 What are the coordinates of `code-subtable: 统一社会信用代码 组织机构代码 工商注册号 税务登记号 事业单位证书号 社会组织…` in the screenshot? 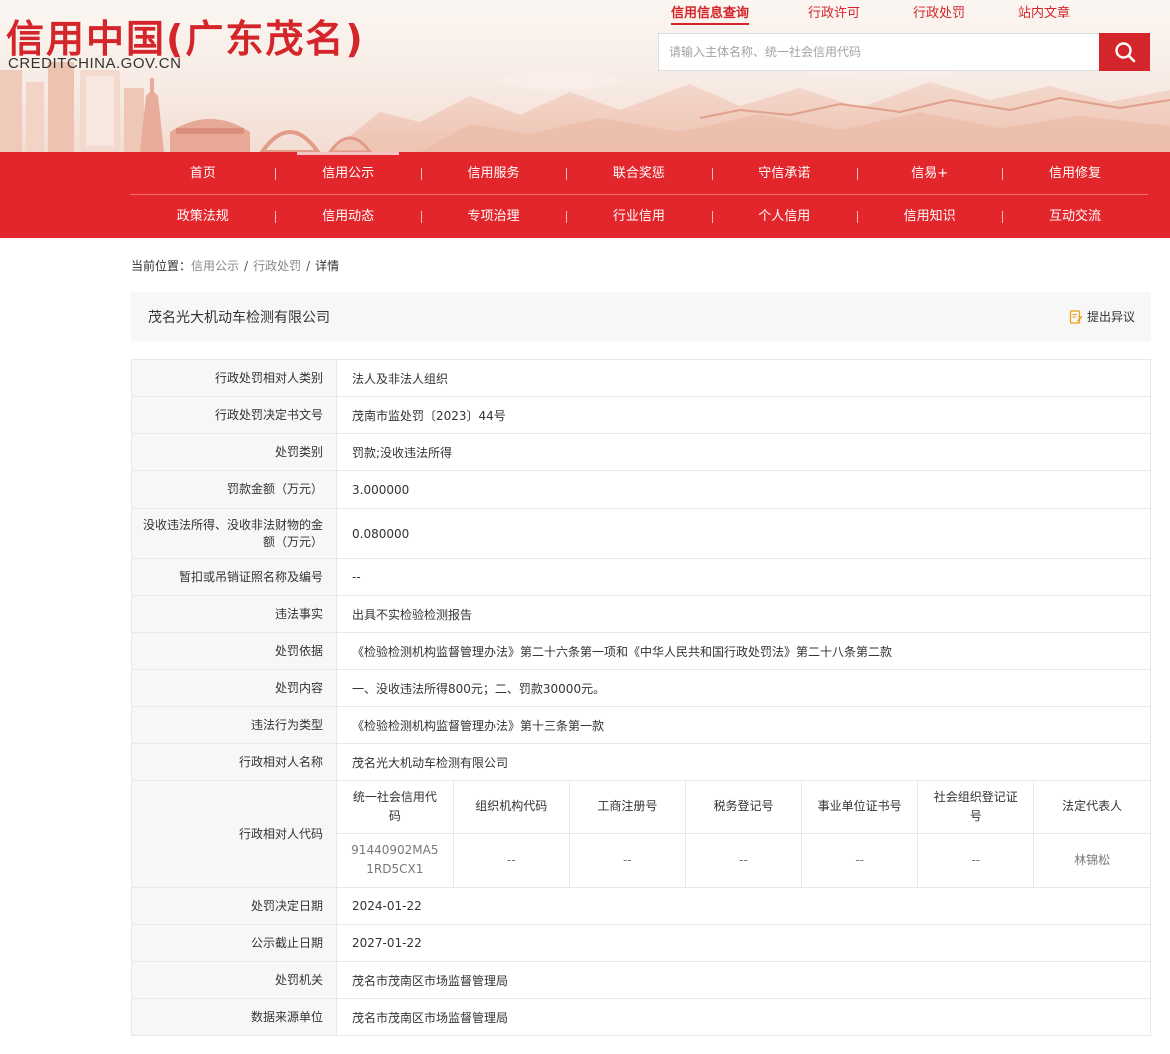 It's located at (743, 834).